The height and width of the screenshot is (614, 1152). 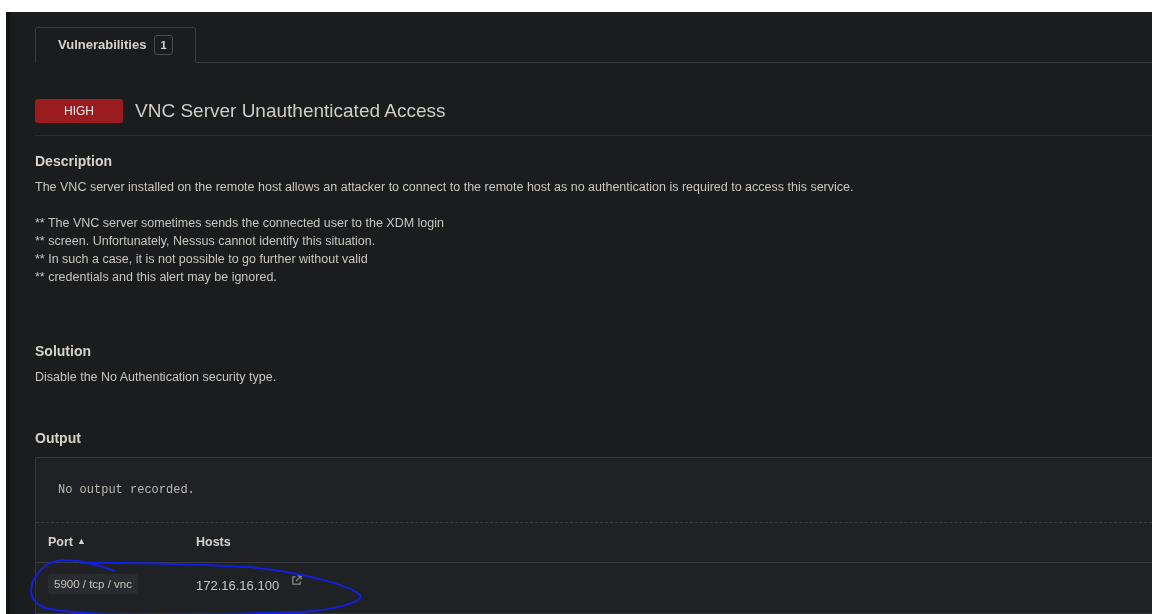 What do you see at coordinates (79, 111) in the screenshot?
I see `severity-badge: HIGH` at bounding box center [79, 111].